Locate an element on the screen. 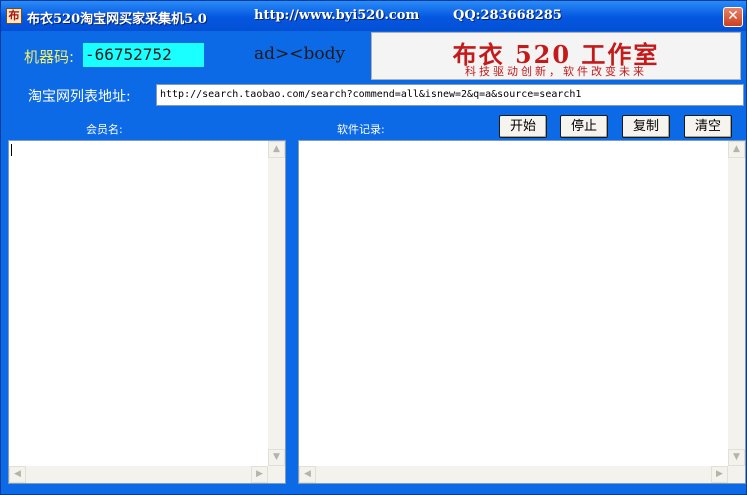 Image resolution: width=747 pixels, height=495 pixels. close-button: ✕ is located at coordinates (733, 17).